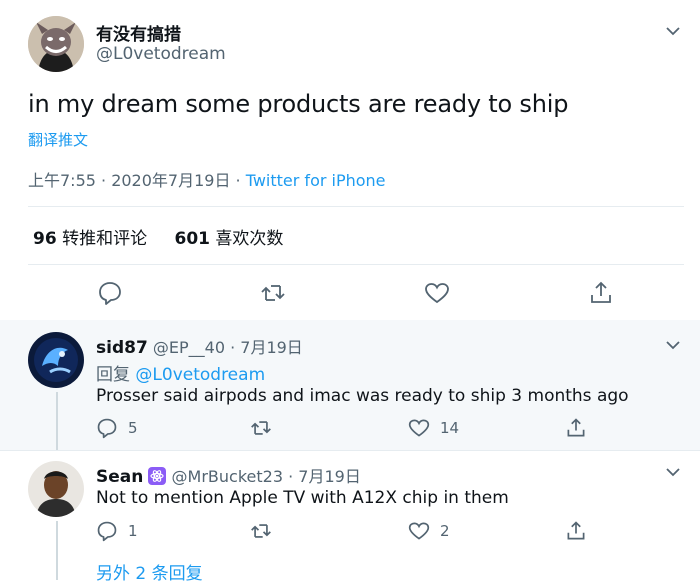  What do you see at coordinates (239, 239) in the screenshot?
I see `likes-stat: 601 喜欢次数` at bounding box center [239, 239].